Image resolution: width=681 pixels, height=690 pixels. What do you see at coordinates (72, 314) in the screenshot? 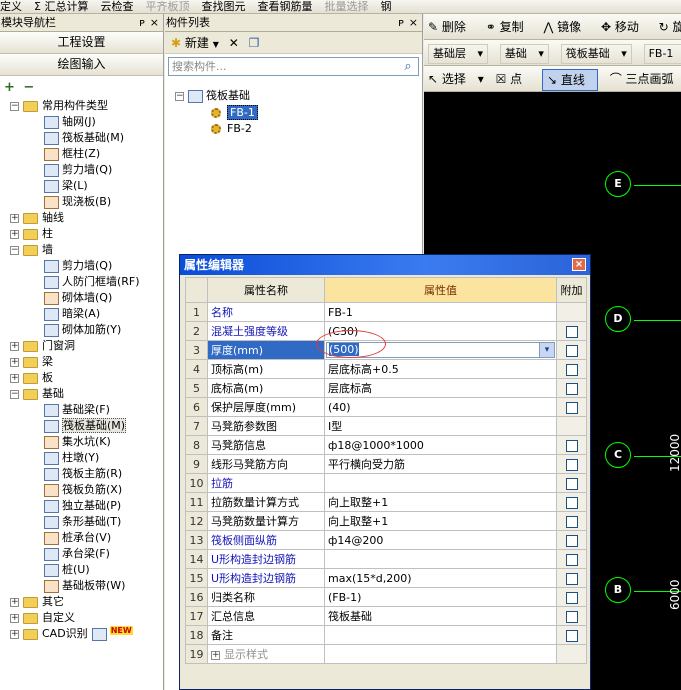
I see `nav-tree-node: 暗梁(A)` at bounding box center [72, 314].